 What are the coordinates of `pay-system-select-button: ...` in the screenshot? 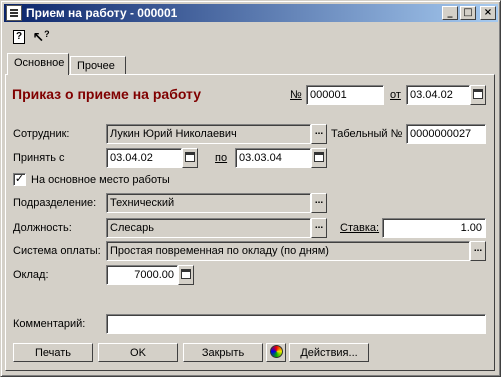 It's located at (478, 251).